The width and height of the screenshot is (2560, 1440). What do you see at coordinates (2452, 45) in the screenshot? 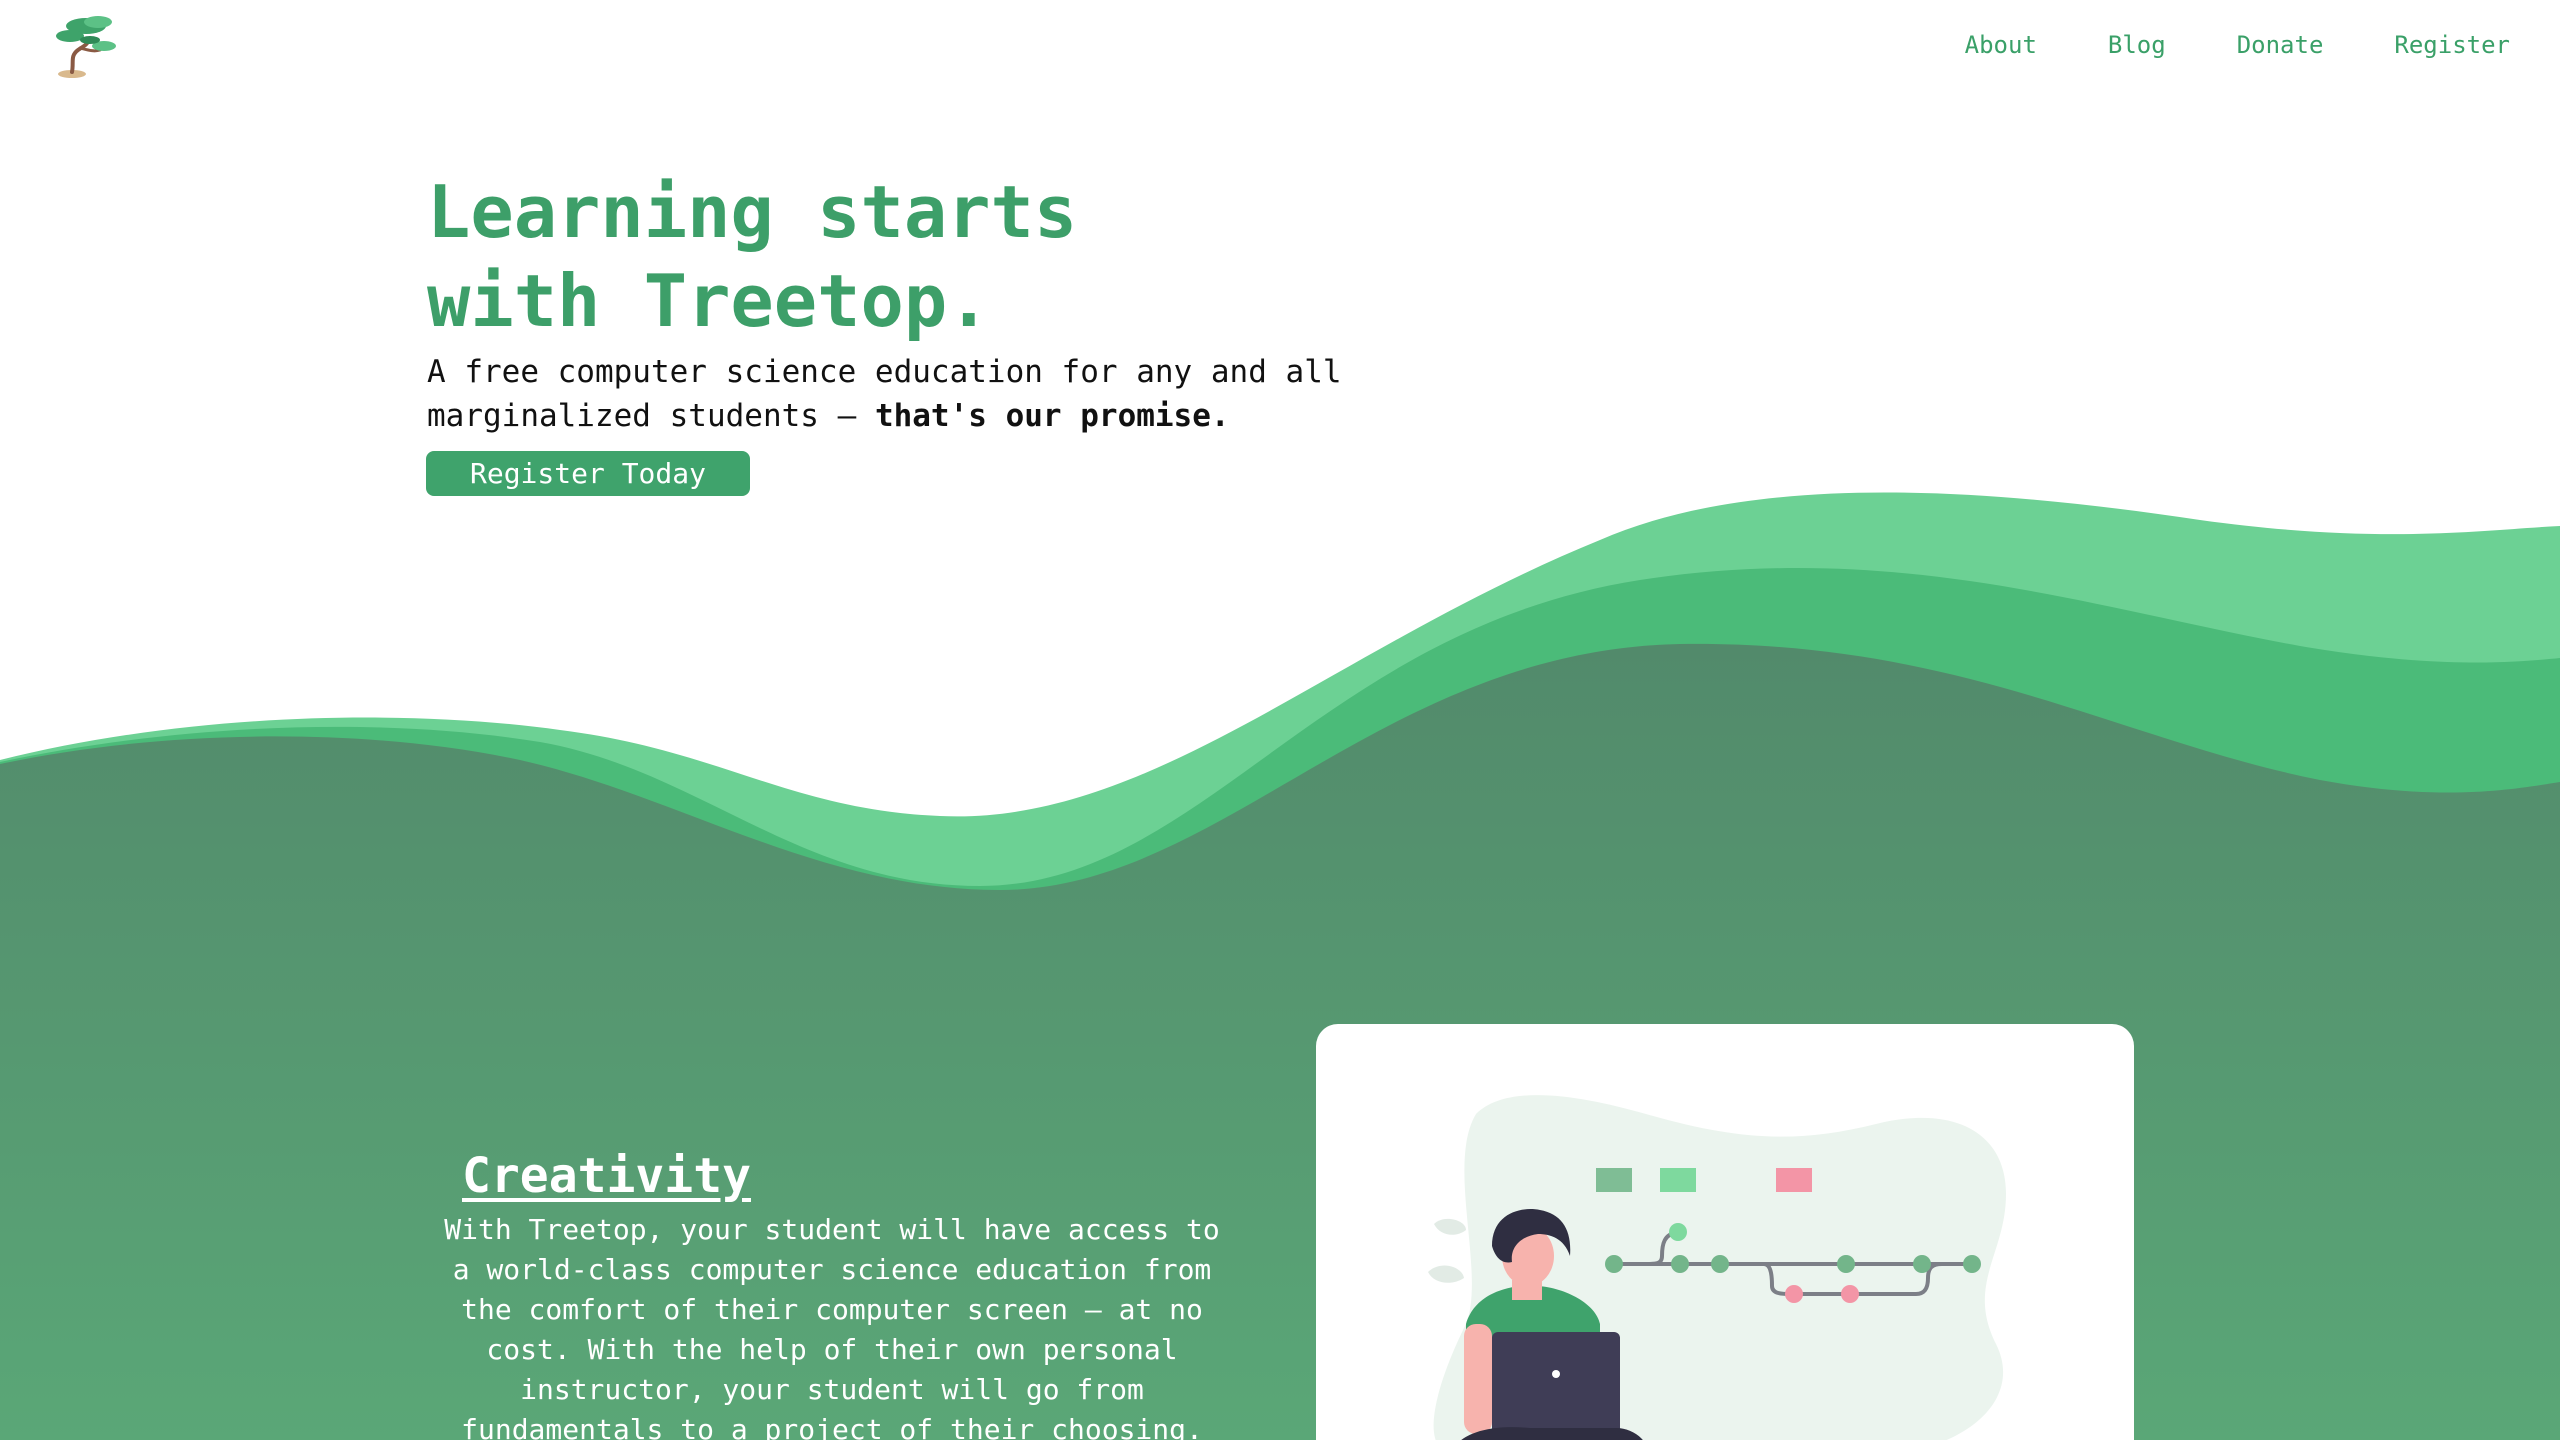
I see `nav-register-link: Register` at bounding box center [2452, 45].